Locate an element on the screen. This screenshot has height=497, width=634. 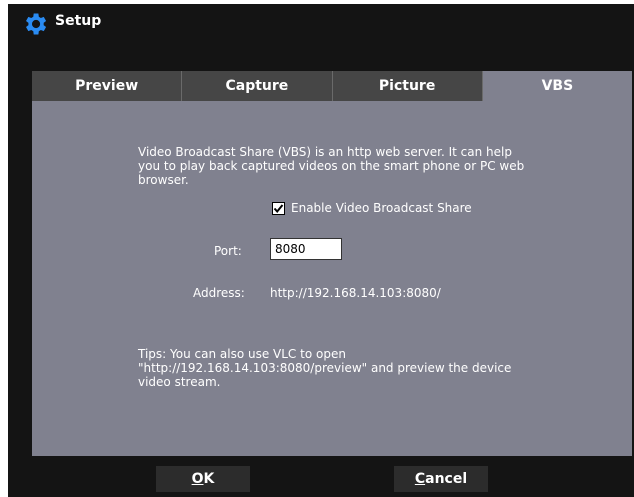
tips-line: Tips: You can also use VLC to open is located at coordinates (242, 354).